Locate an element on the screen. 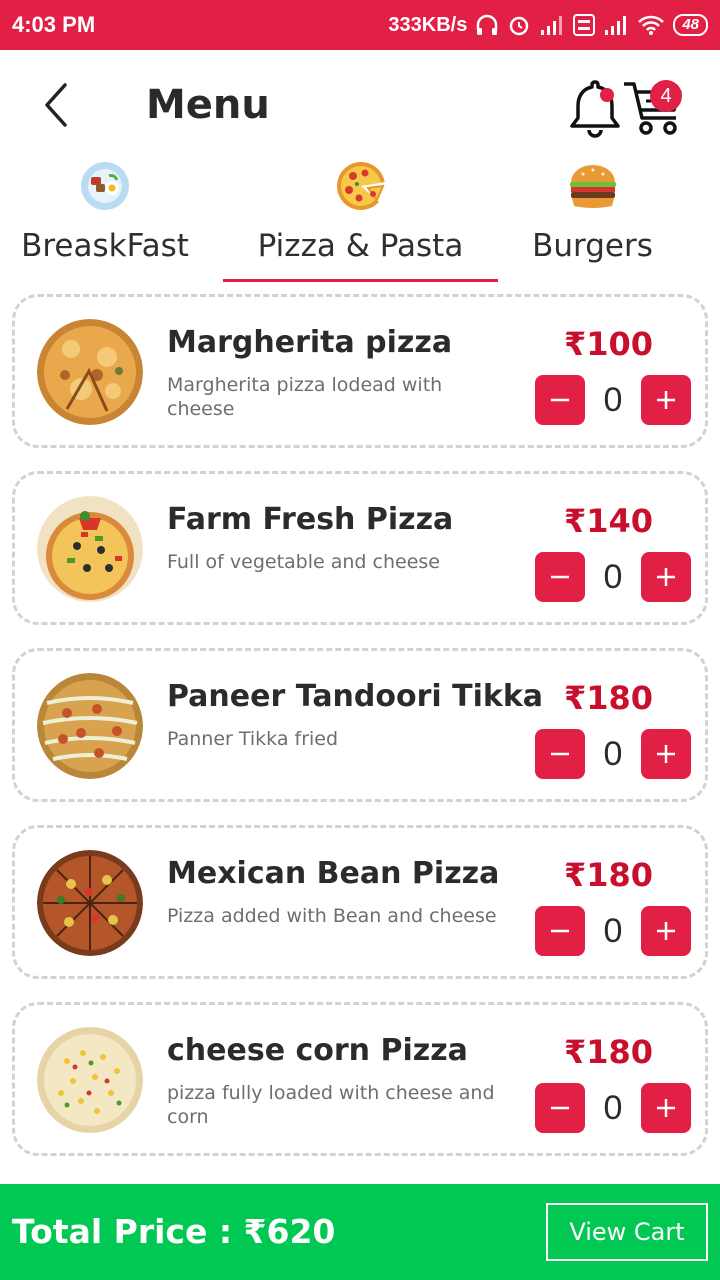 The image size is (720, 1280). tab-label: BreaskFast is located at coordinates (105, 246).